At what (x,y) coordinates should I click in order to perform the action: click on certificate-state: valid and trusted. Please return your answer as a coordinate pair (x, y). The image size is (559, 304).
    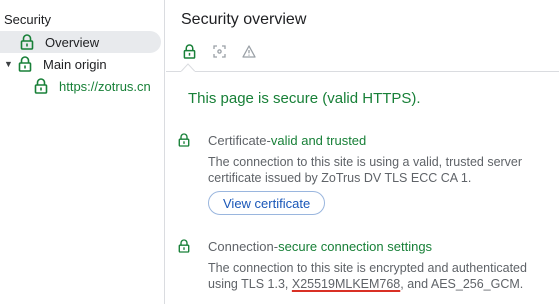
    Looking at the image, I should click on (318, 140).